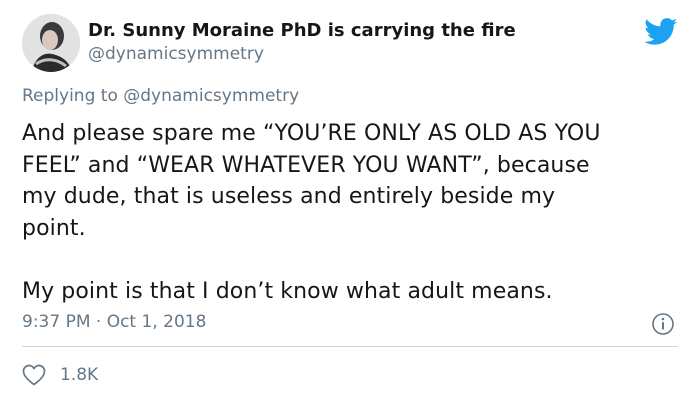 The height and width of the screenshot is (402, 700). I want to click on avatar, so click(51, 43).